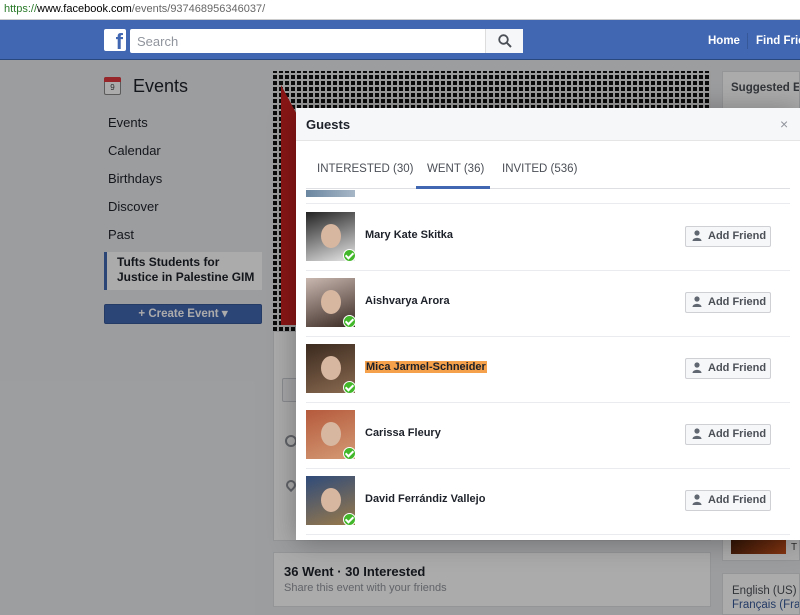 Image resolution: width=800 pixels, height=615 pixels. Describe the element at coordinates (548, 377) in the screenshot. I see `guest-row: Mica Jarmel-Schneider Add Friend` at that location.